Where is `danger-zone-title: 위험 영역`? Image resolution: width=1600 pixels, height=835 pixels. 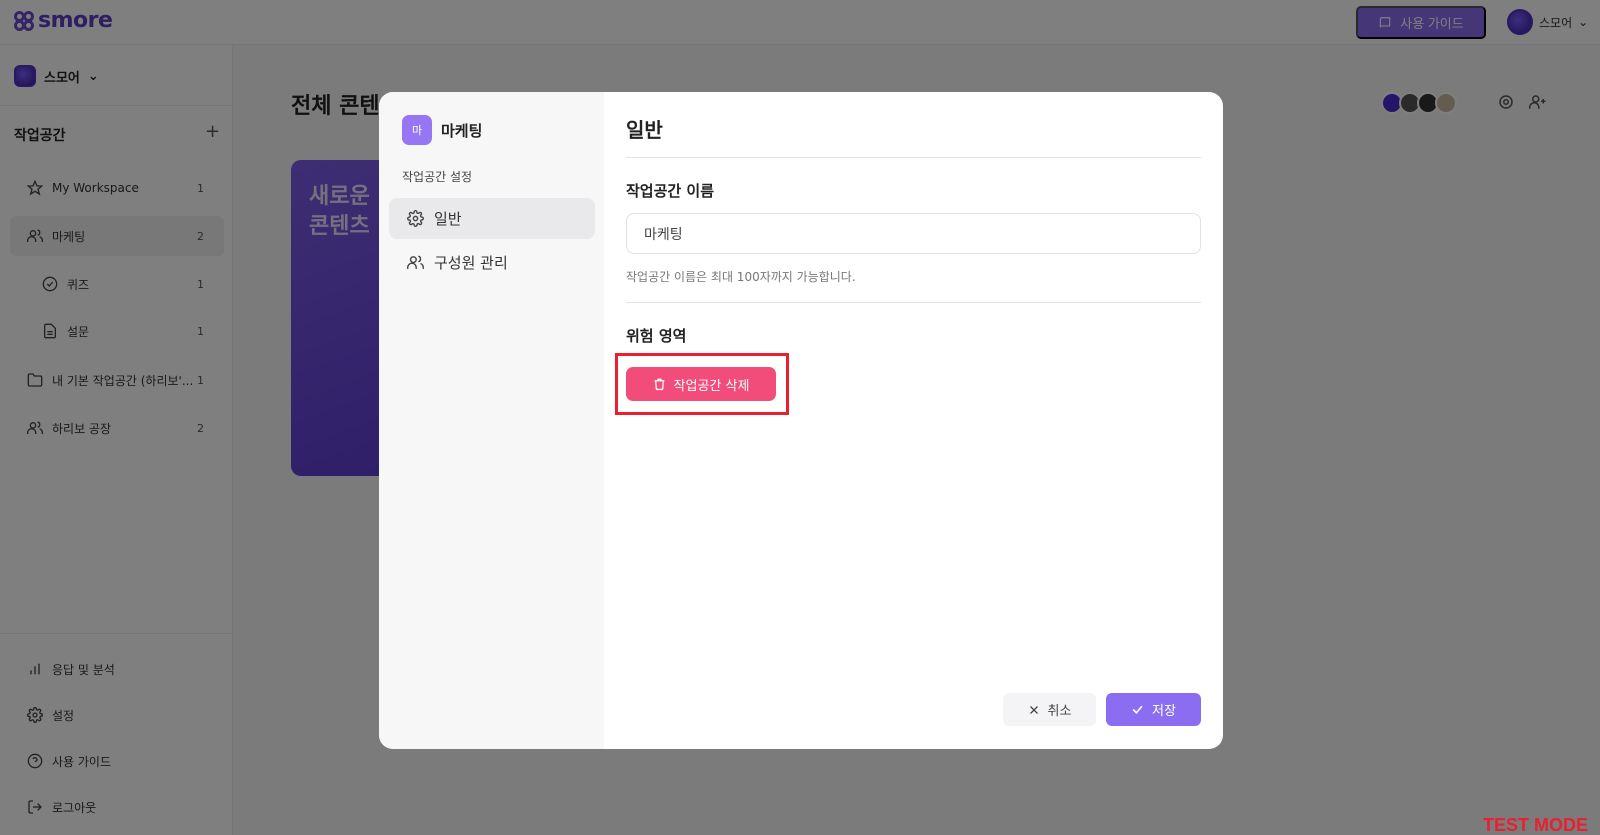 danger-zone-title: 위험 영역 is located at coordinates (656, 336).